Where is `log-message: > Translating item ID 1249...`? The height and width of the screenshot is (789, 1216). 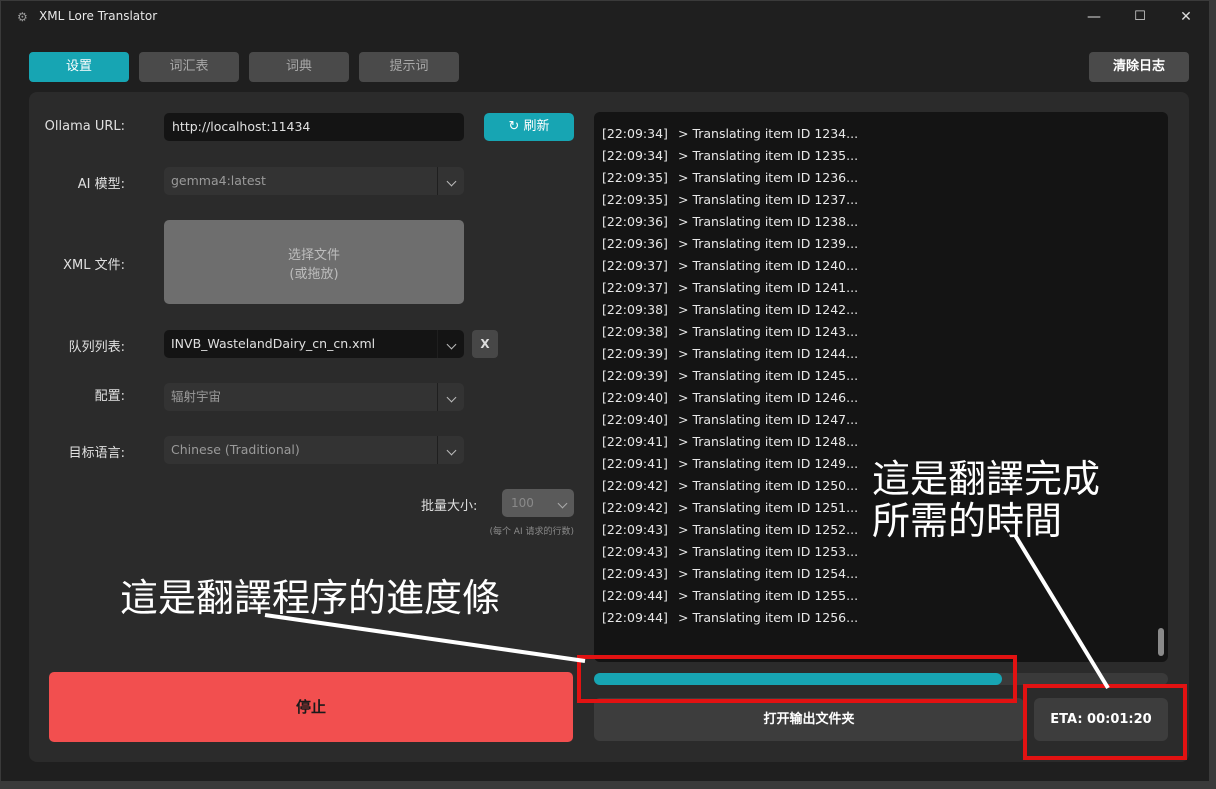
log-message: > Translating item ID 1249... is located at coordinates (768, 463).